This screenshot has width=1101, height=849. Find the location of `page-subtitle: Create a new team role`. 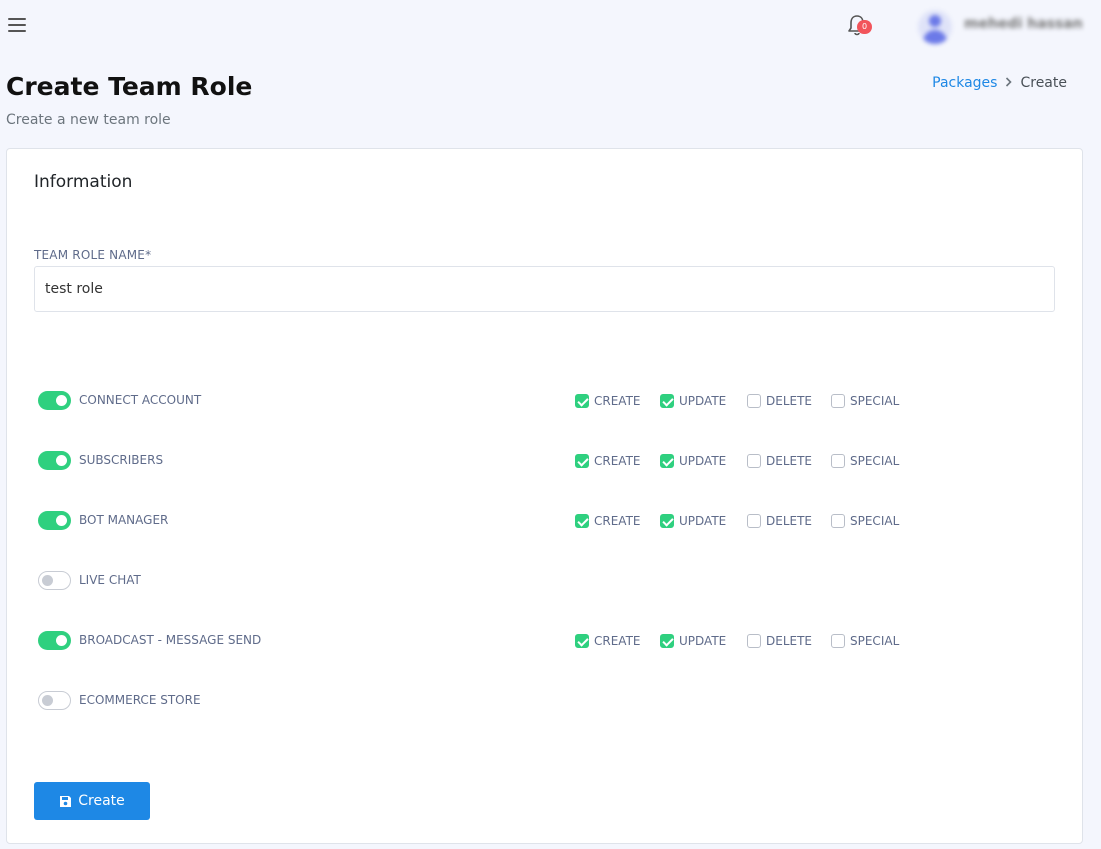

page-subtitle: Create a new team role is located at coordinates (88, 120).